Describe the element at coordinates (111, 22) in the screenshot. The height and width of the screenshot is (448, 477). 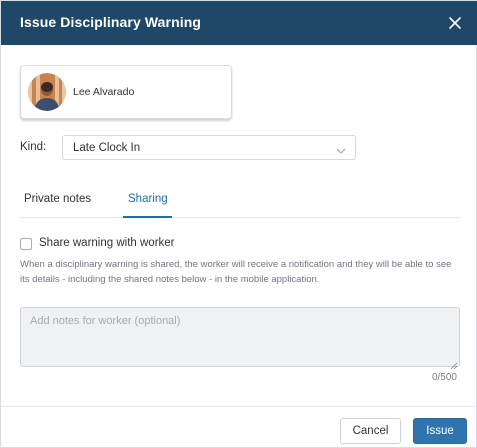
I see `dialog-title: Issue Disciplinary Warning` at that location.